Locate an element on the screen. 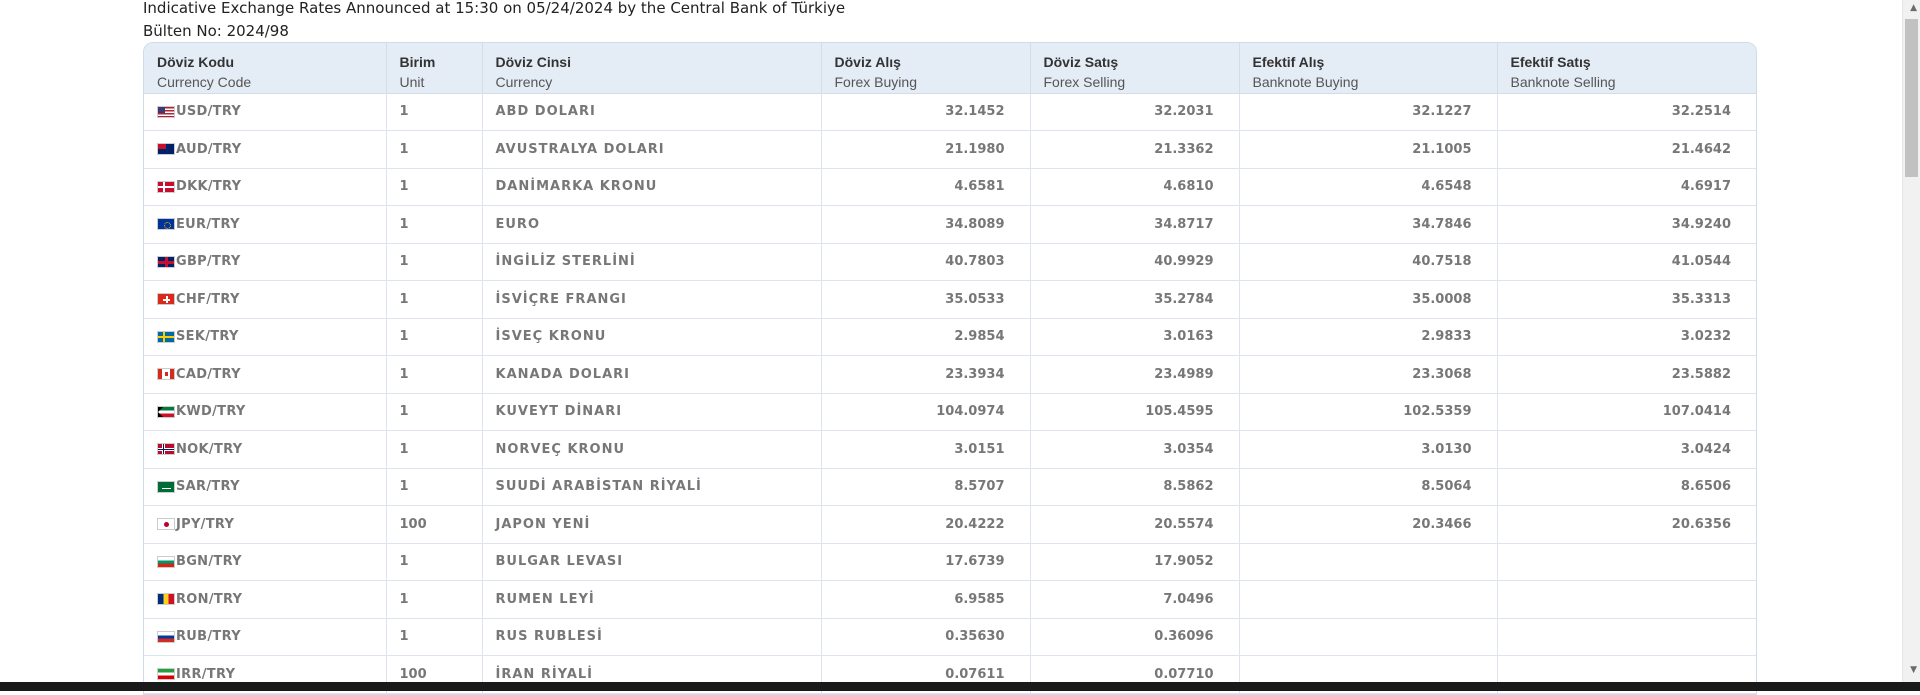 The image size is (1920, 695). forex-selling-cell: 32.2031 is located at coordinates (1135, 112).